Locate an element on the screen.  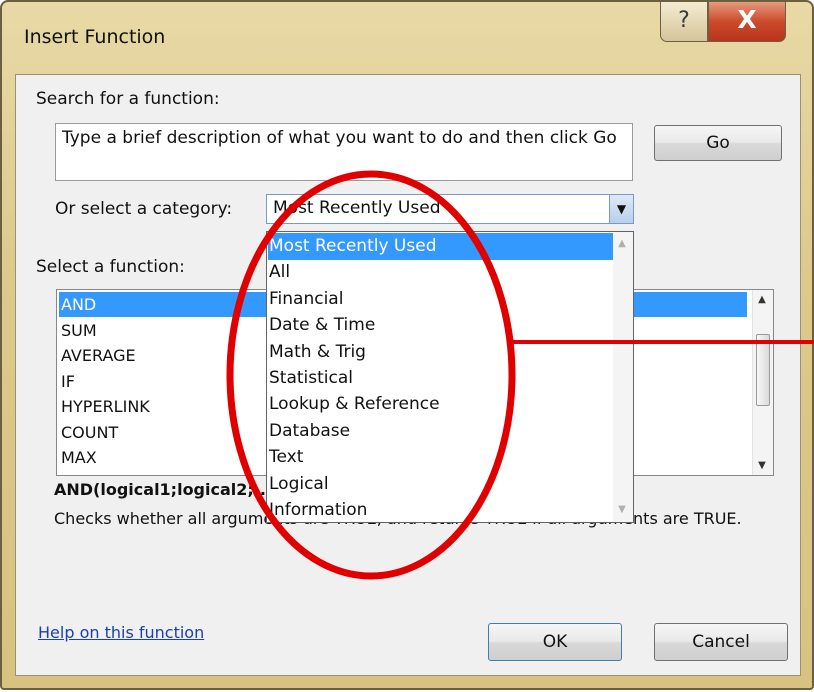
search-label: Search for a function: is located at coordinates (128, 99).